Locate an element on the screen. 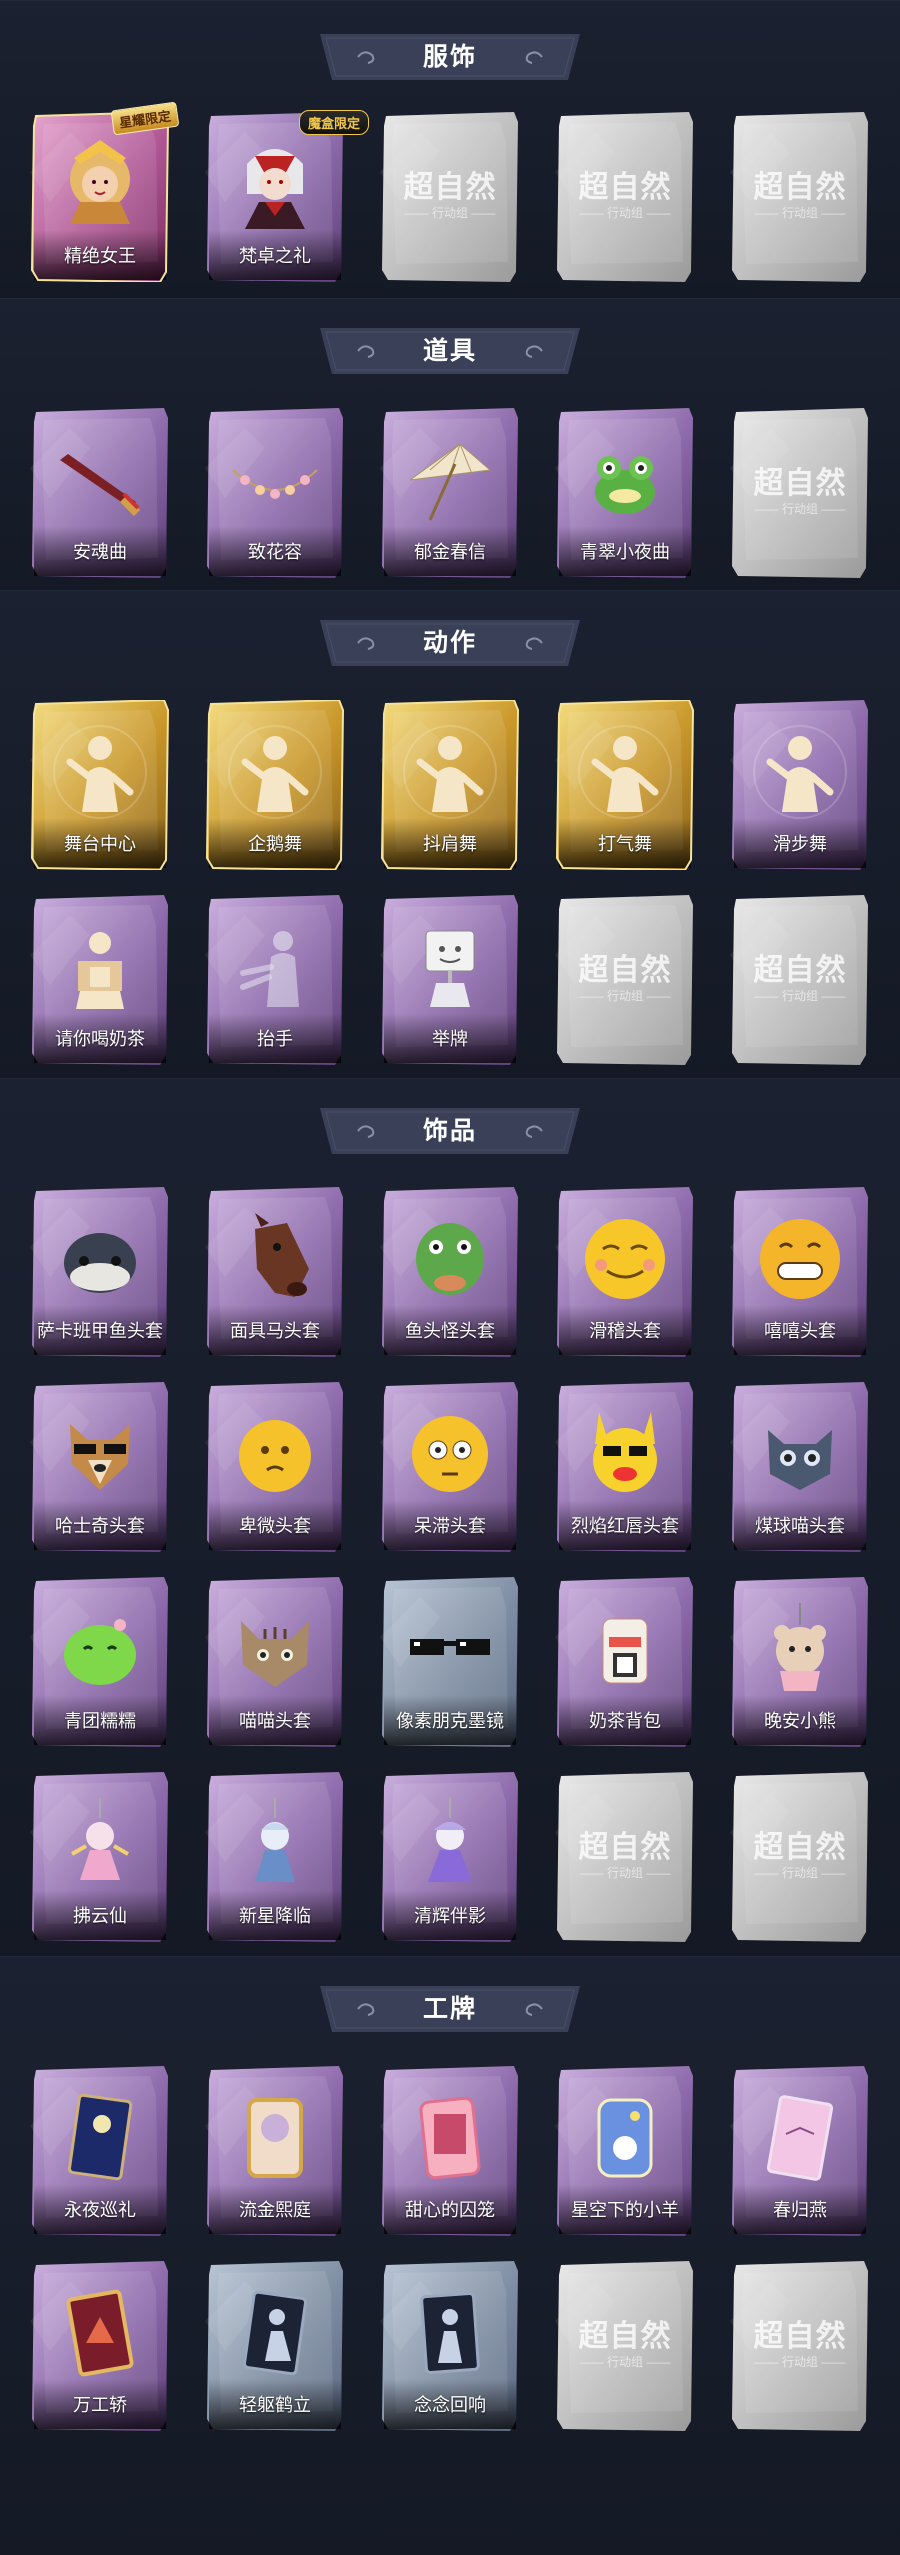 This screenshot has width=900, height=2555. item-card: 念念回响 is located at coordinates (450, 2346).